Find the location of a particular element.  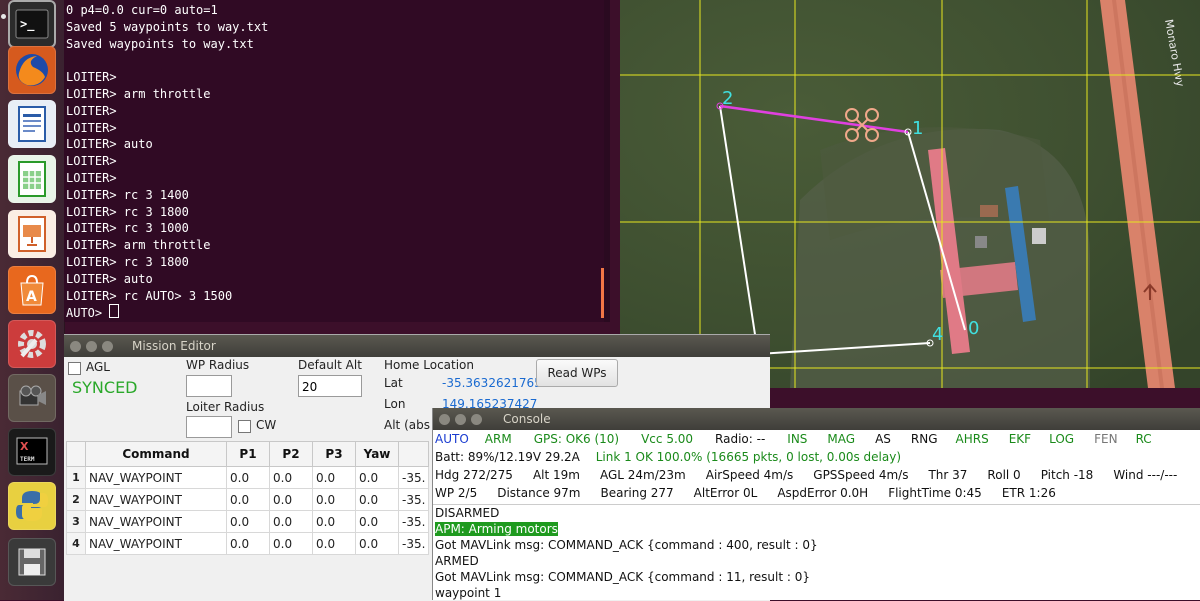

row-index: 3 is located at coordinates (76, 521).